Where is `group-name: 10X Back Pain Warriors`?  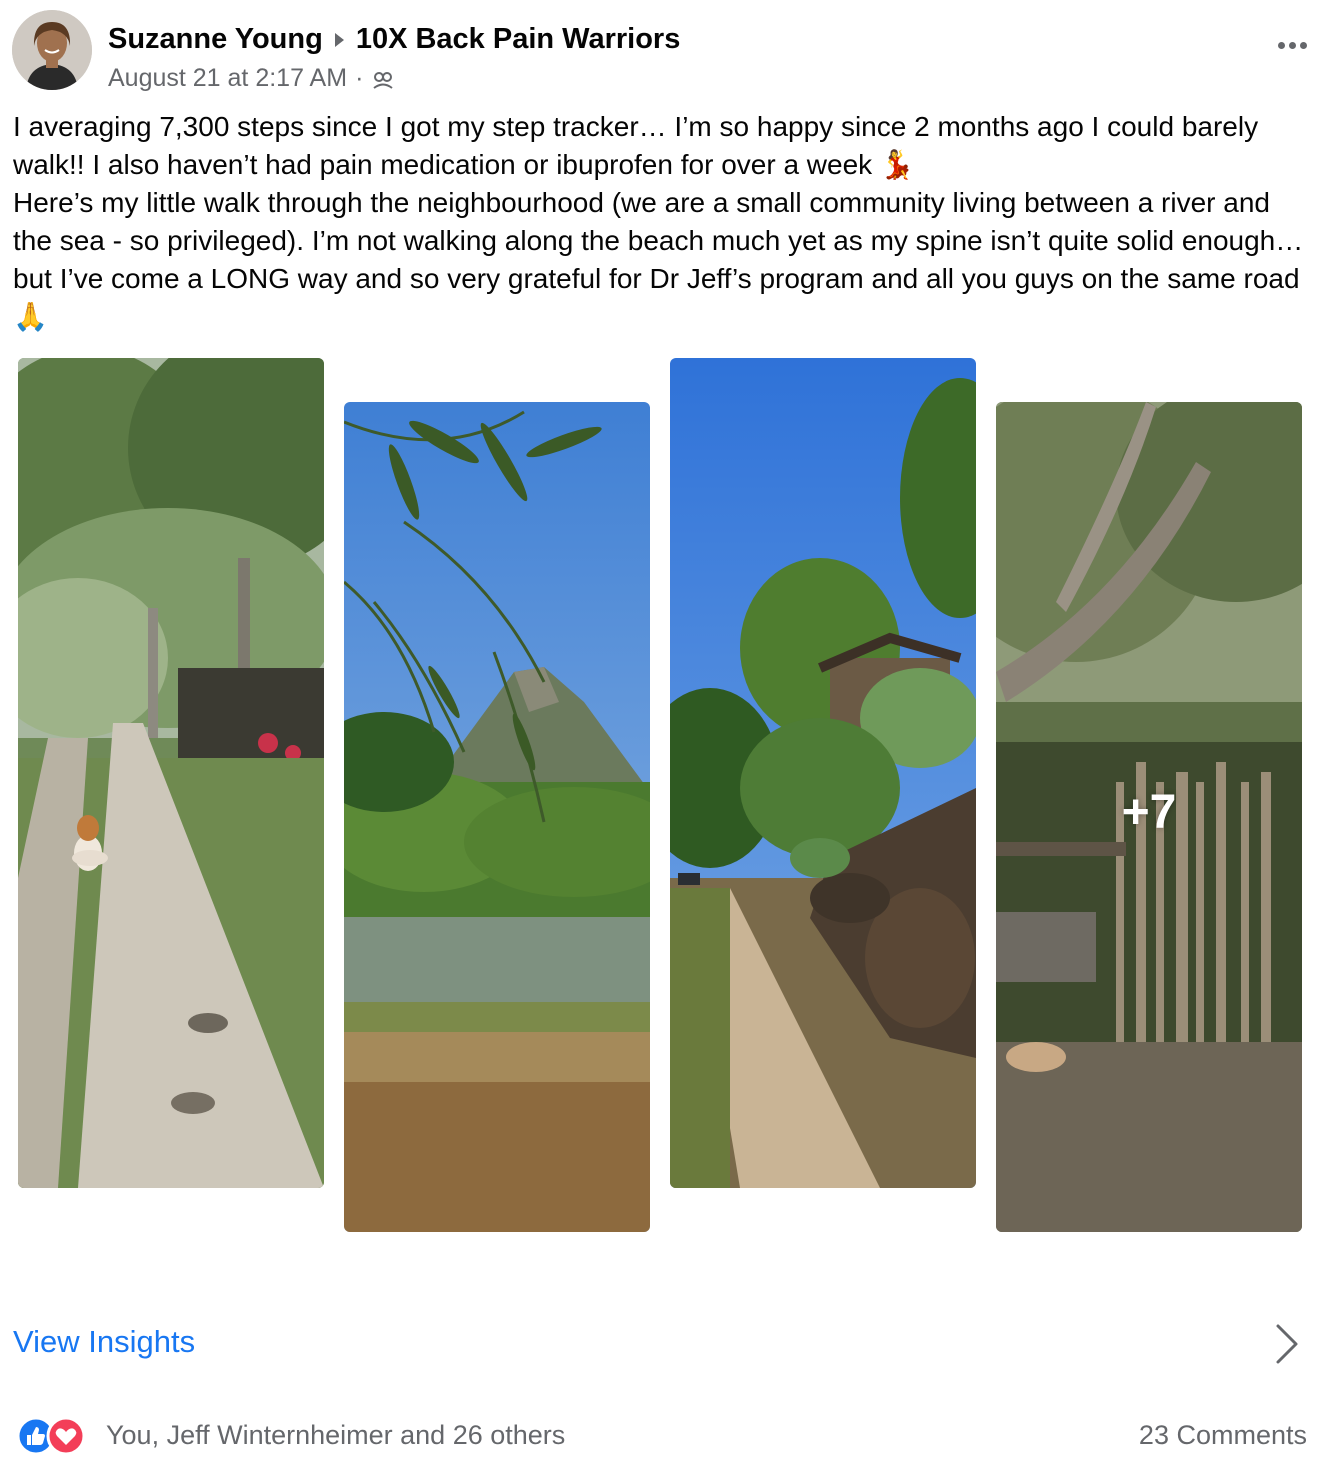 group-name: 10X Back Pain Warriors is located at coordinates (518, 39).